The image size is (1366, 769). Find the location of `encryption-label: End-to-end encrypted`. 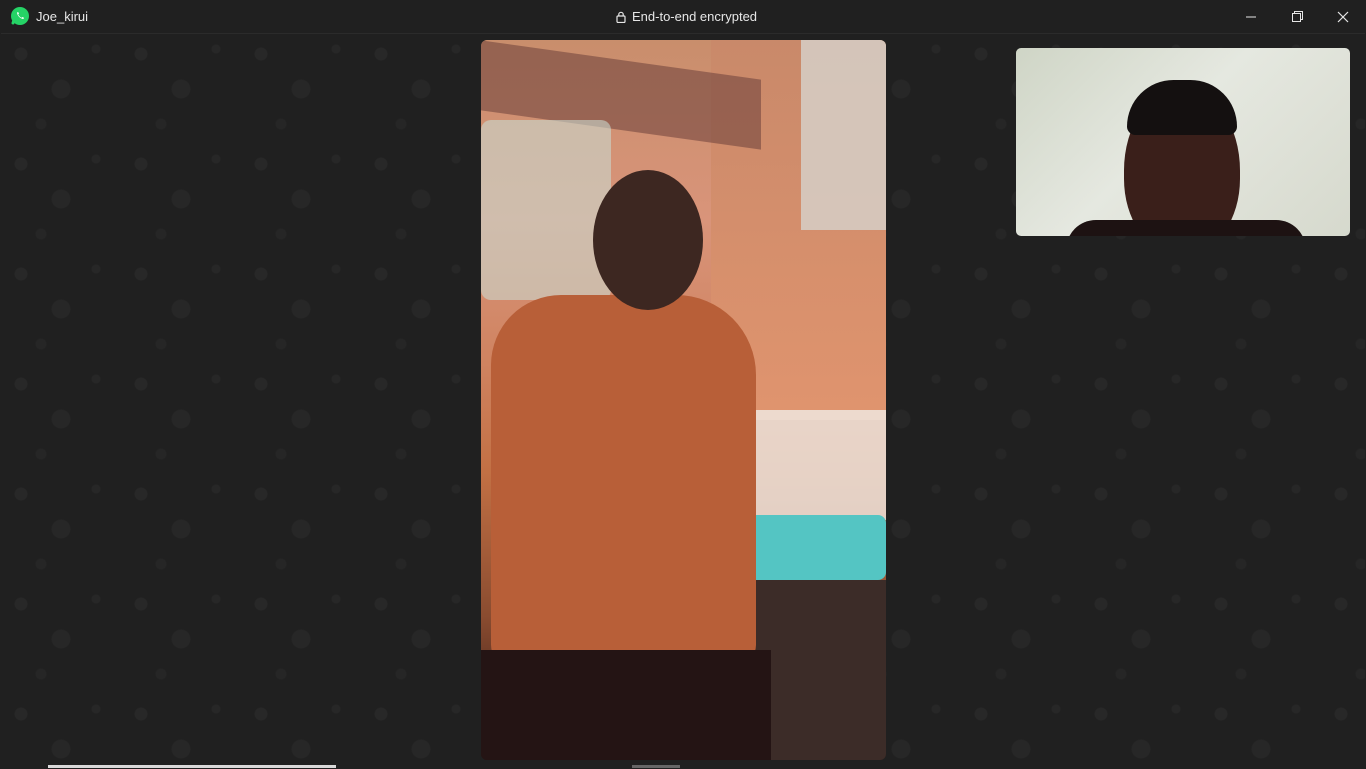

encryption-label: End-to-end encrypted is located at coordinates (695, 16).